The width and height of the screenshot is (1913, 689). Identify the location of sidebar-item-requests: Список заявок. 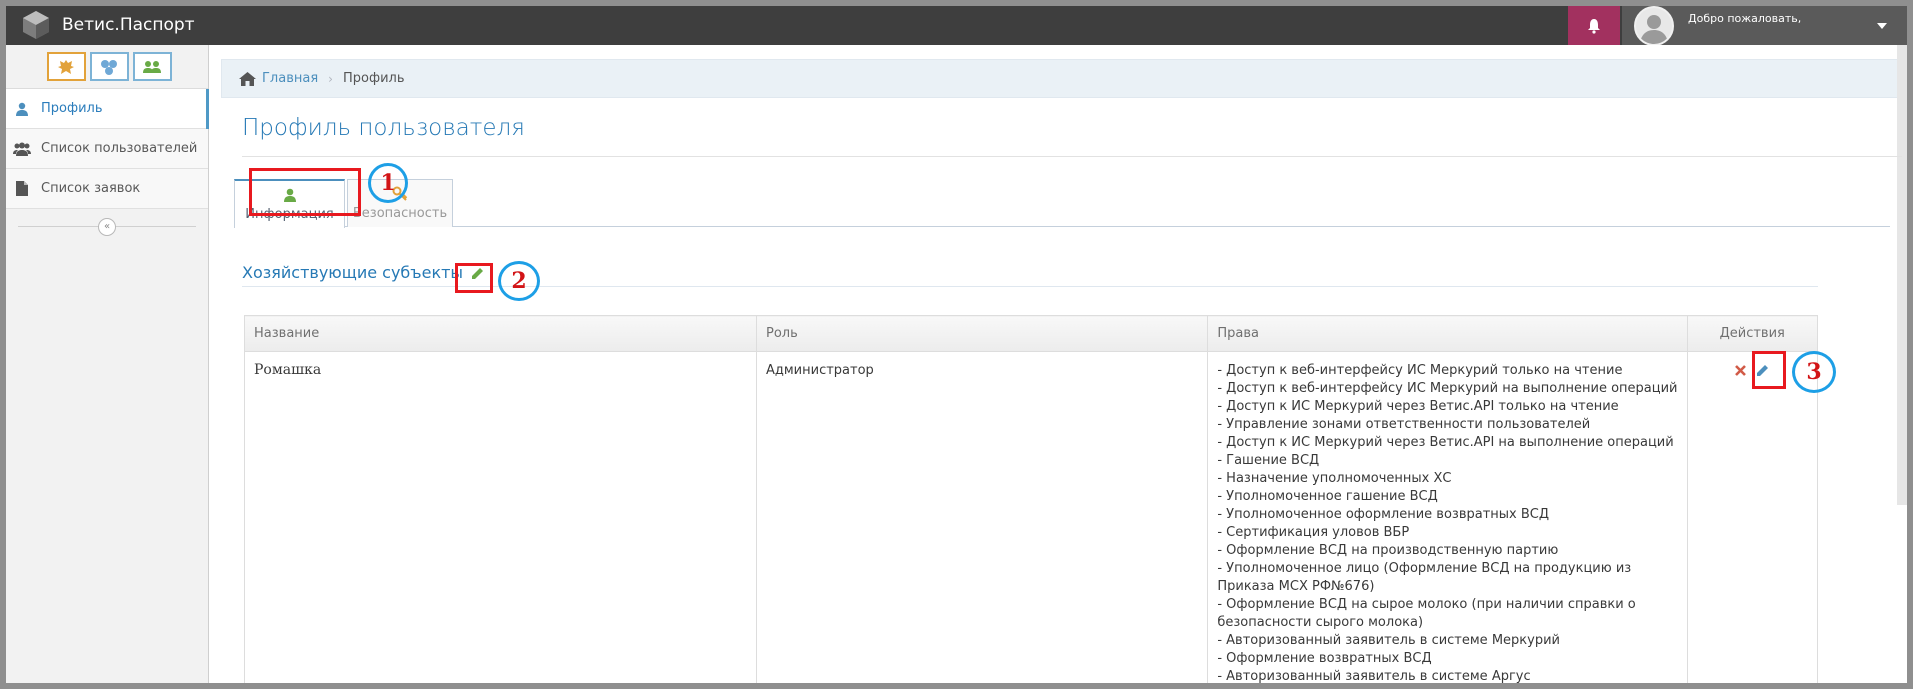
(107, 189).